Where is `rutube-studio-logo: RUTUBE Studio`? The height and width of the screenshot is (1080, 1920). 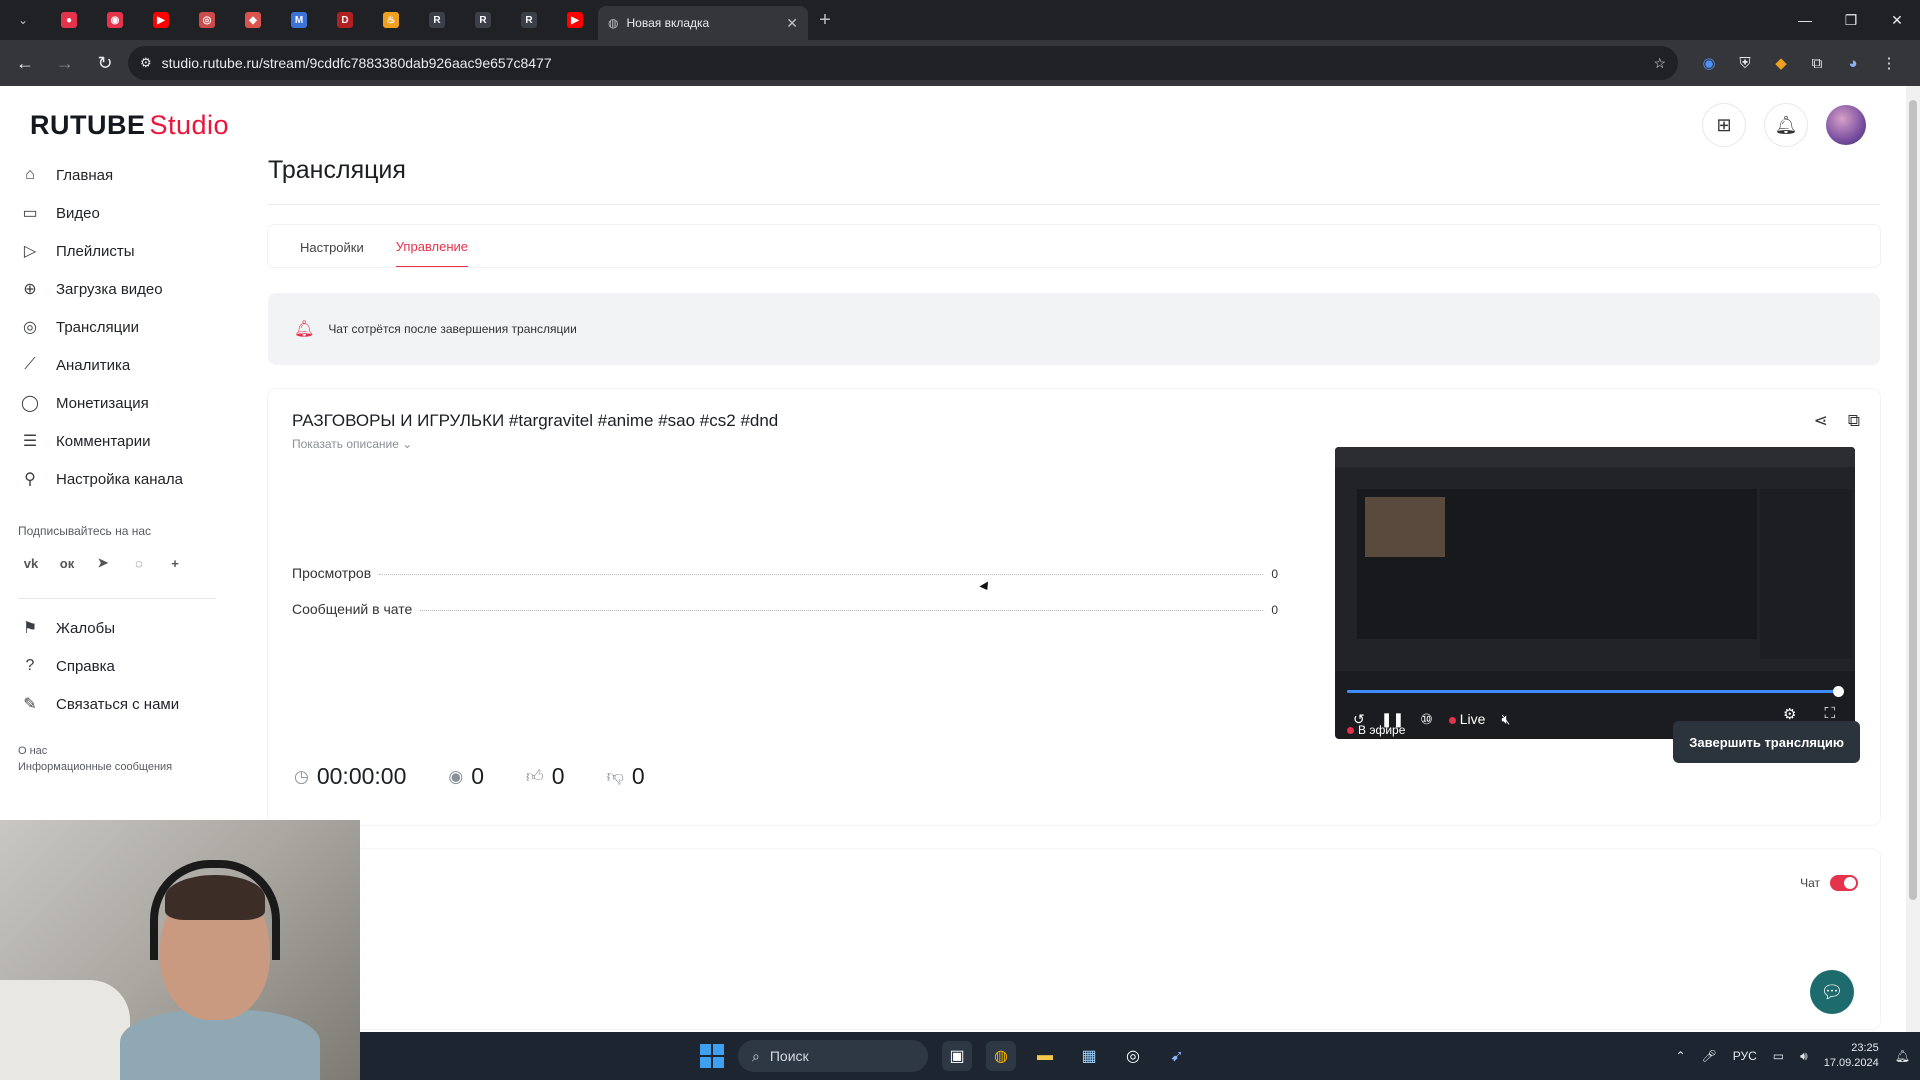
rutube-studio-logo: RUTUBE Studio is located at coordinates (129, 125).